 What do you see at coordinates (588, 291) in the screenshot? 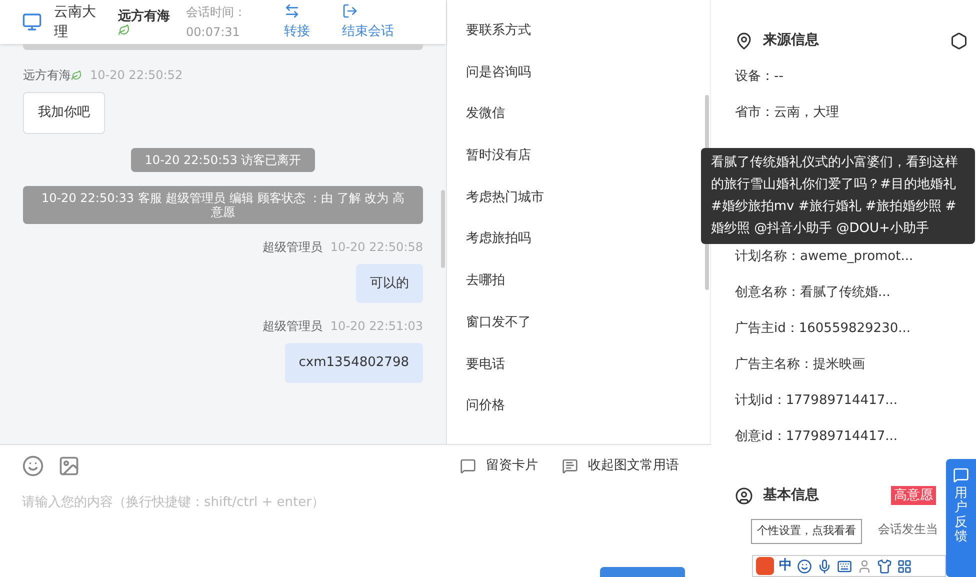
I see `quick-phrase: 去哪拍` at bounding box center [588, 291].